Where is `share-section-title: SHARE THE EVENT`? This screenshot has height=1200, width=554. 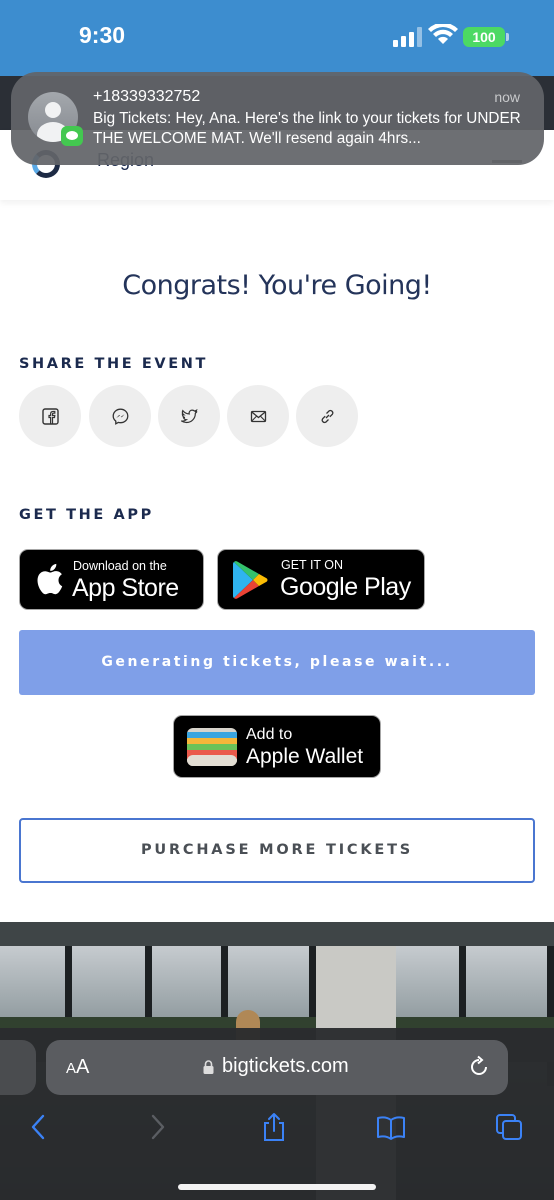 share-section-title: SHARE THE EVENT is located at coordinates (113, 364).